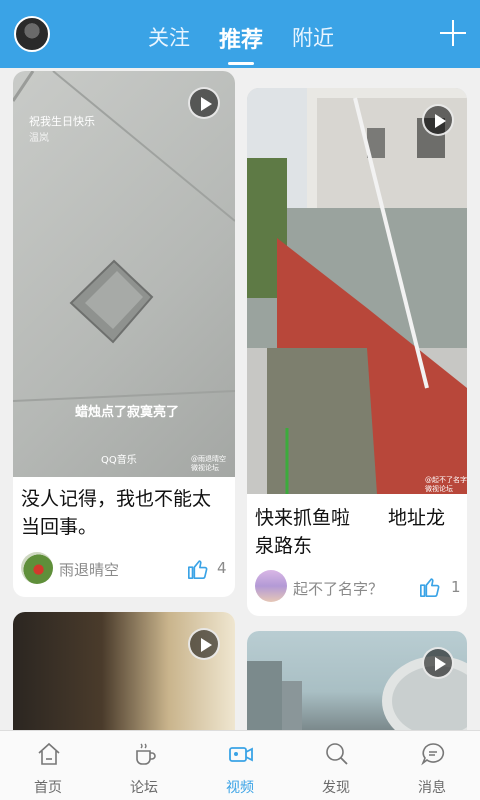 This screenshot has height=800, width=480. What do you see at coordinates (241, 38) in the screenshot?
I see `tab-recommend: 推荐` at bounding box center [241, 38].